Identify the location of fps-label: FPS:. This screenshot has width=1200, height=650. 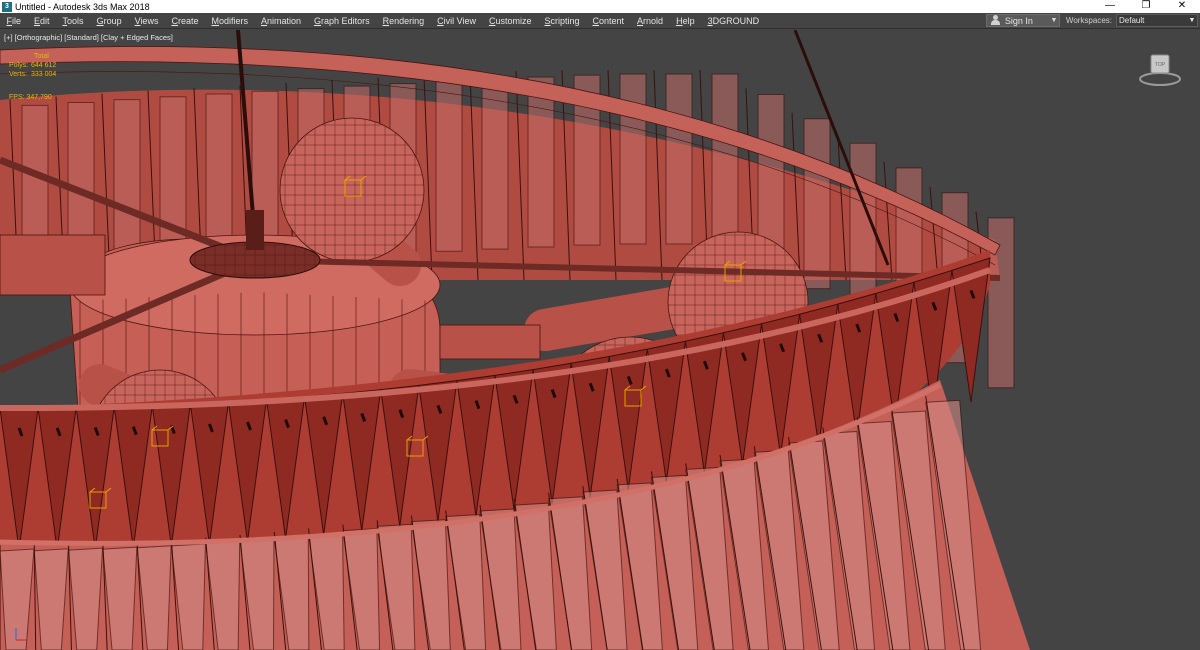
(17, 97).